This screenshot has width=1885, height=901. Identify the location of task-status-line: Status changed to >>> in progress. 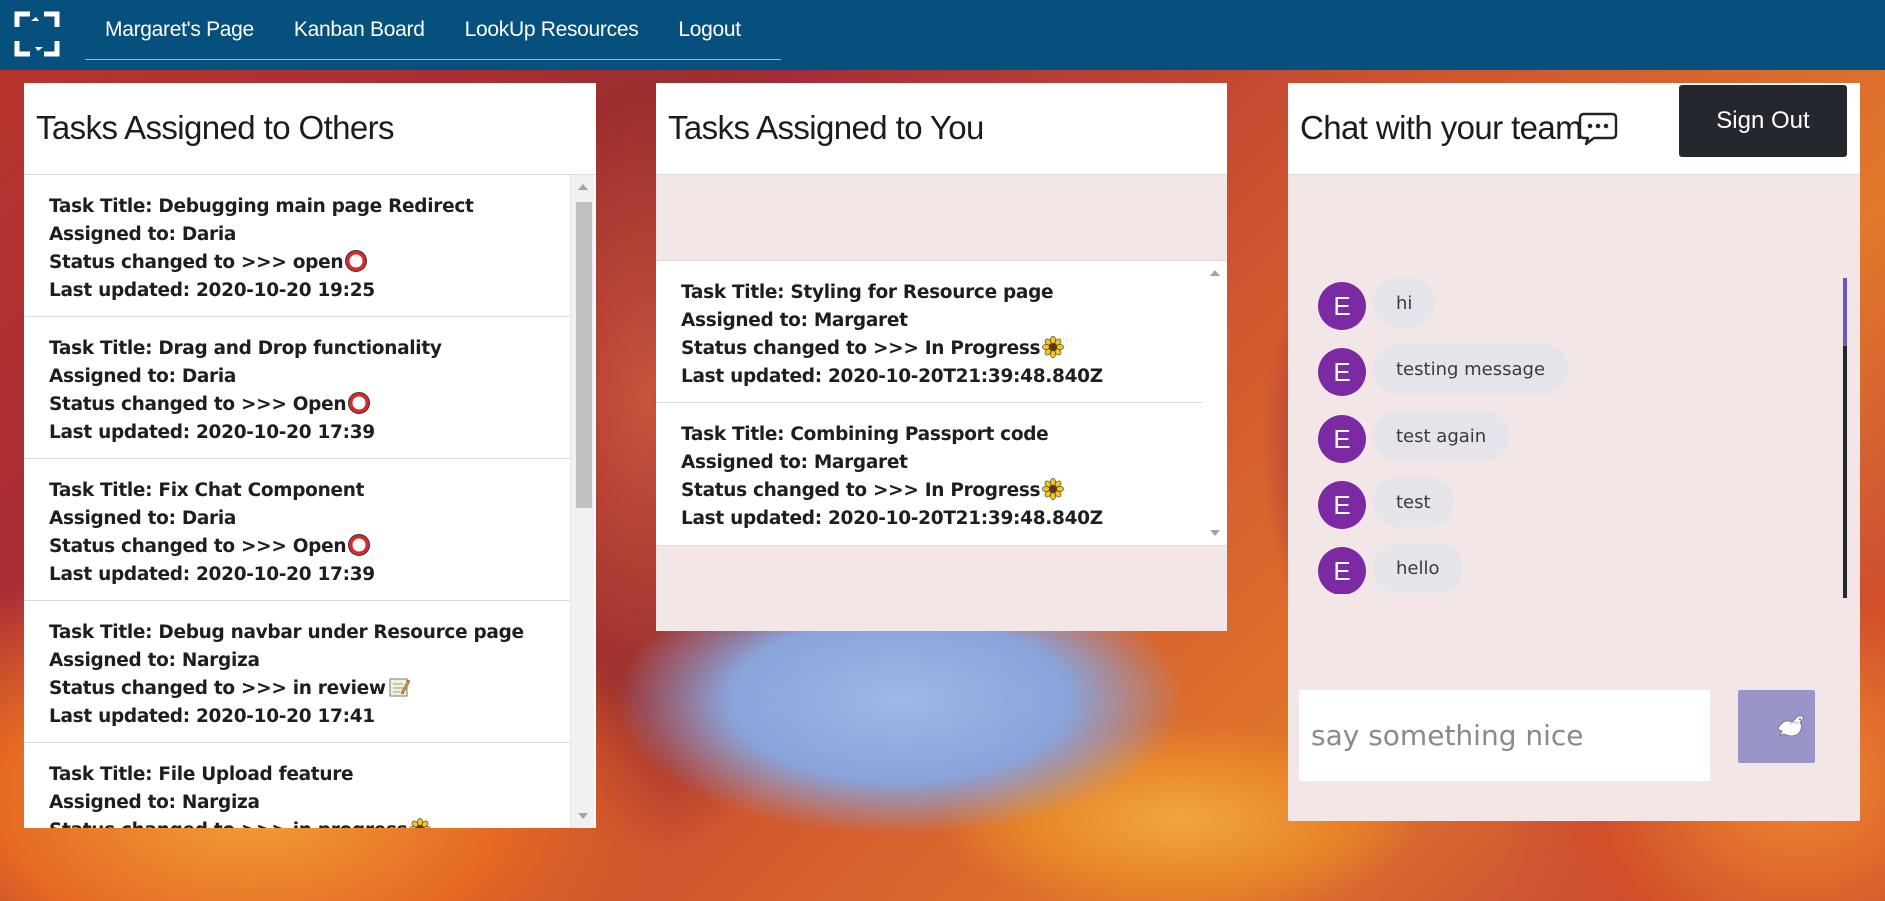
(321, 822).